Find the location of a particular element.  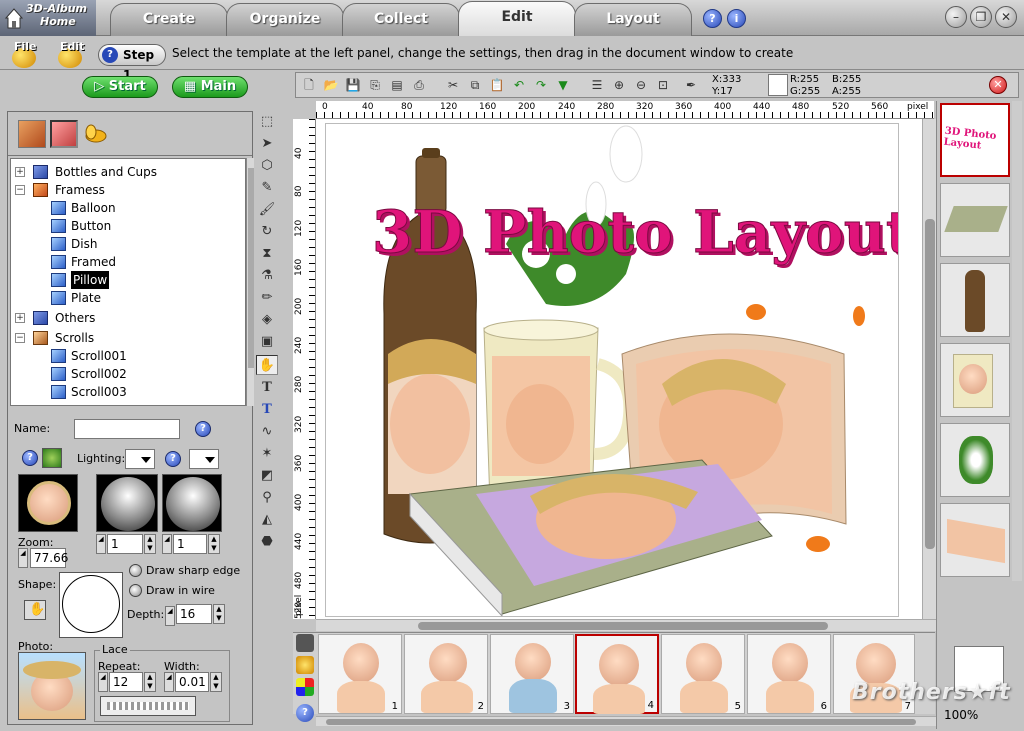

layers-scrollbar is located at coordinates (1017, 341).